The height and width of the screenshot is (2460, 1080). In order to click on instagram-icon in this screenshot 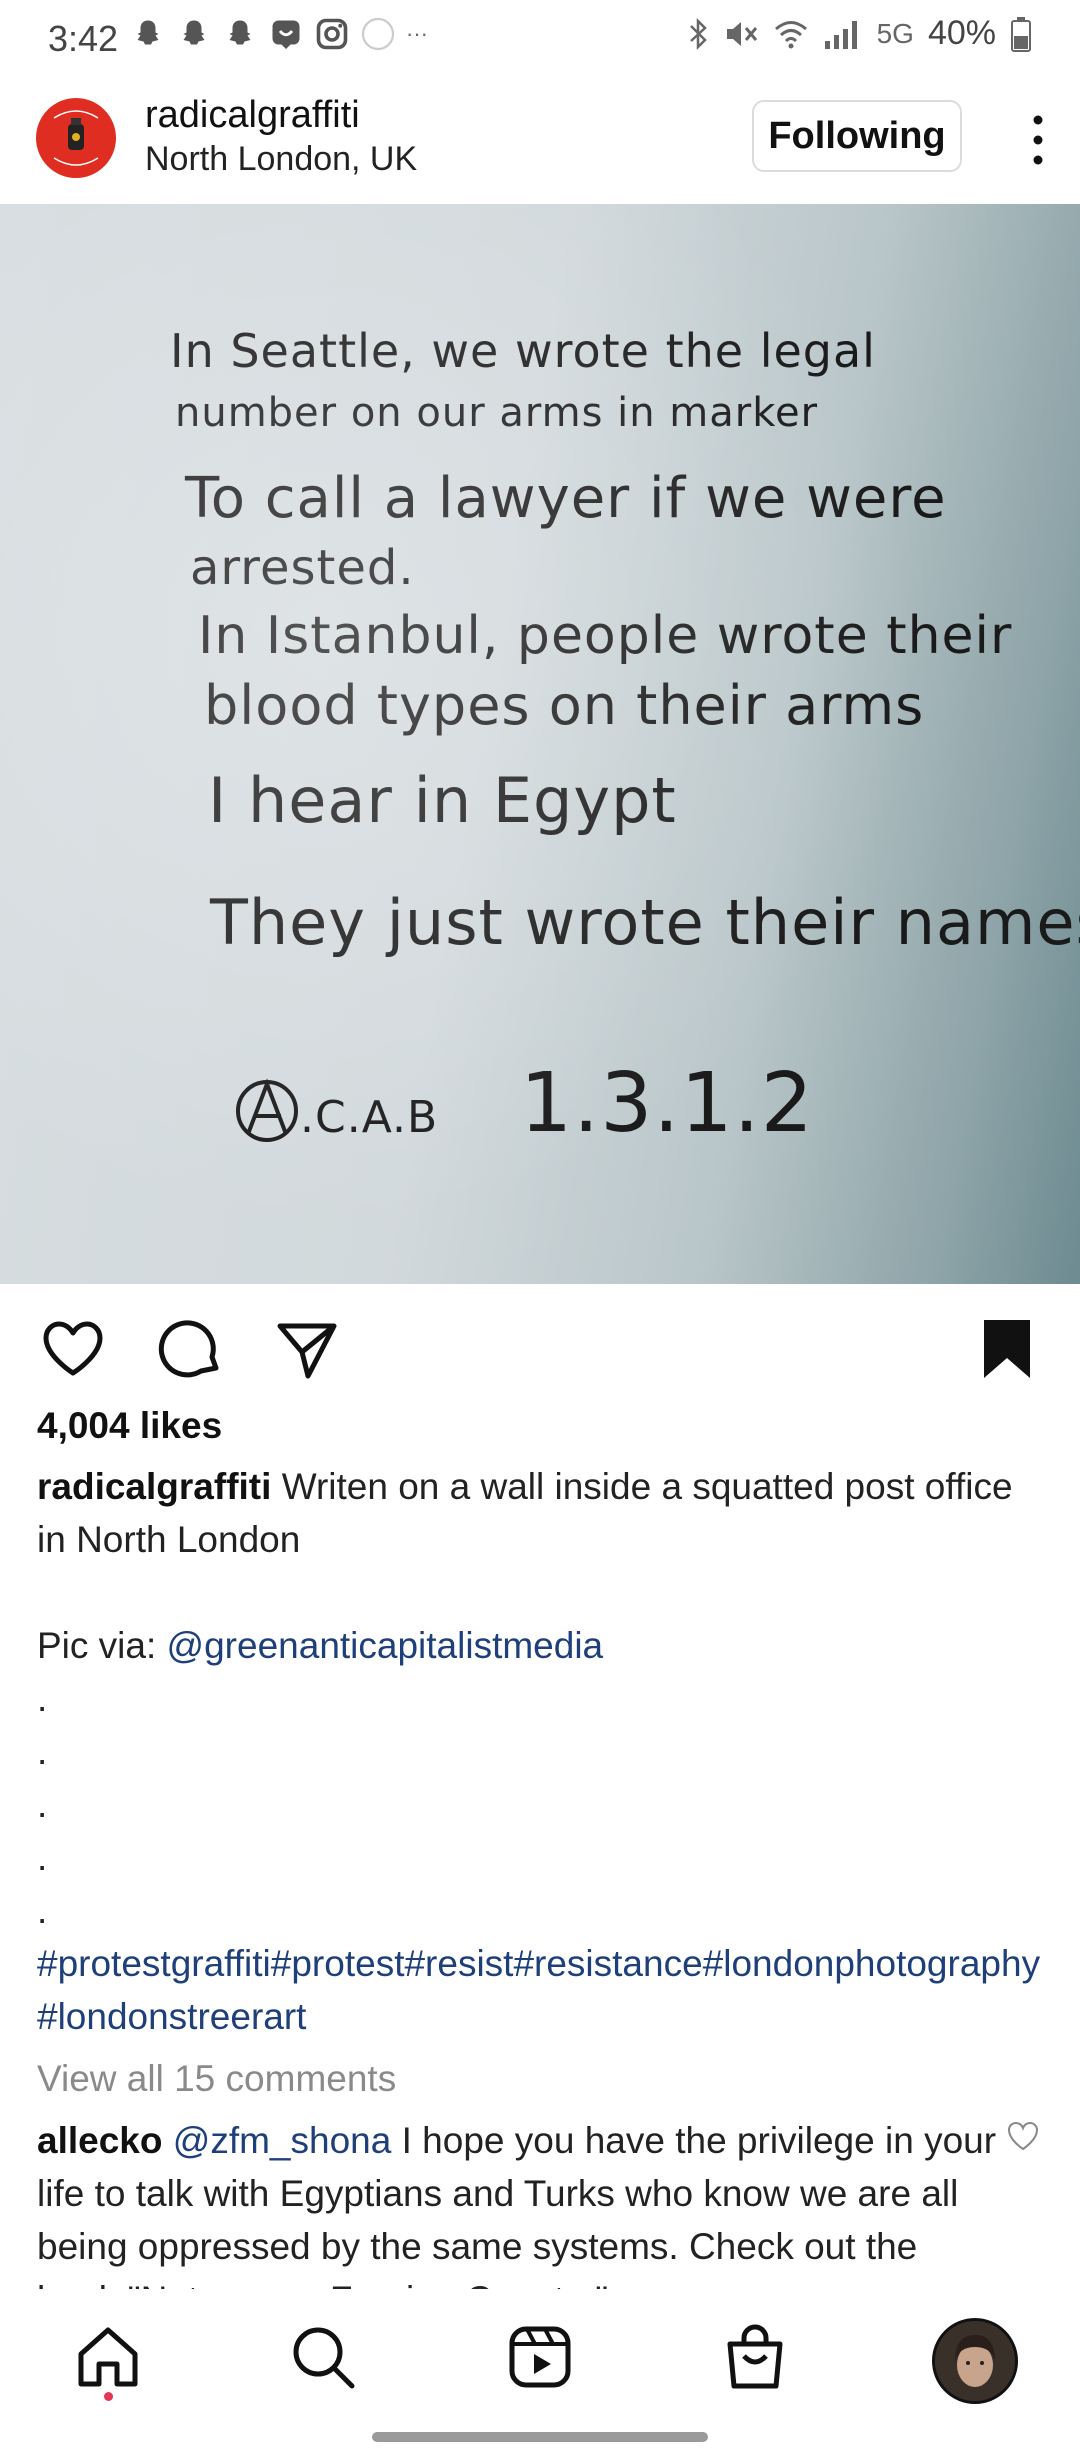, I will do `click(332, 34)`.